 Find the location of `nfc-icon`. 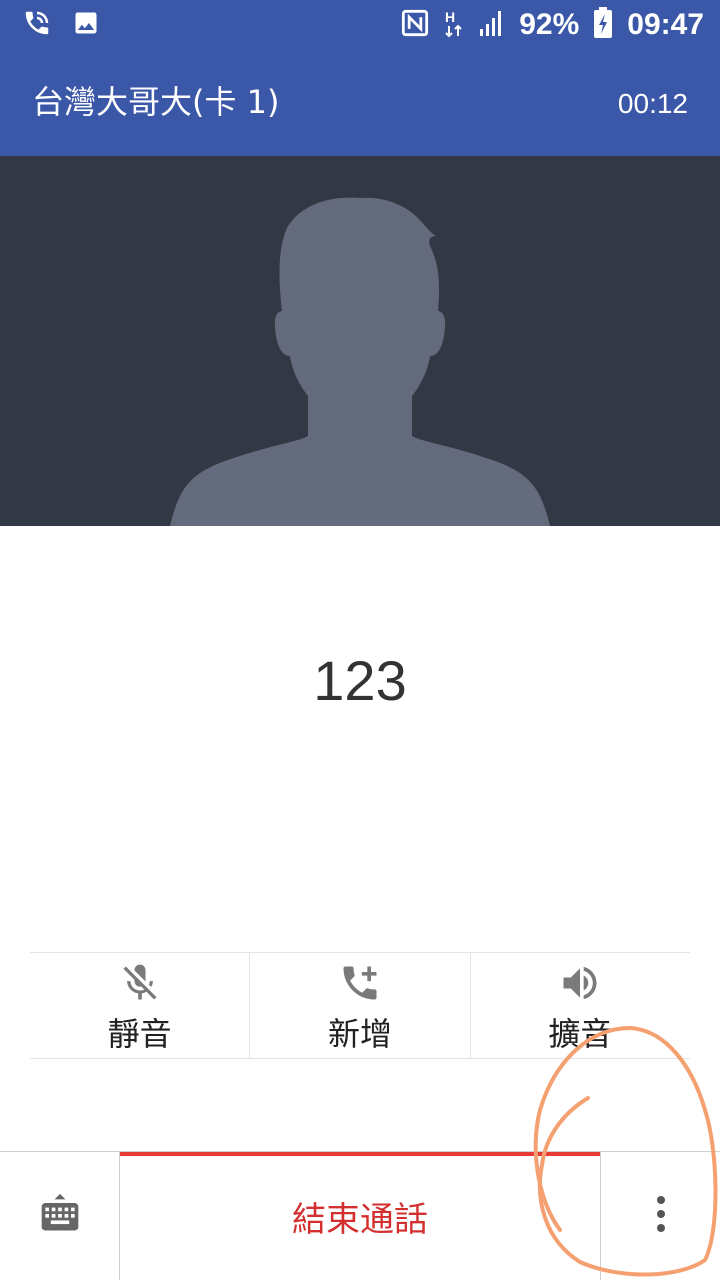

nfc-icon is located at coordinates (415, 25).